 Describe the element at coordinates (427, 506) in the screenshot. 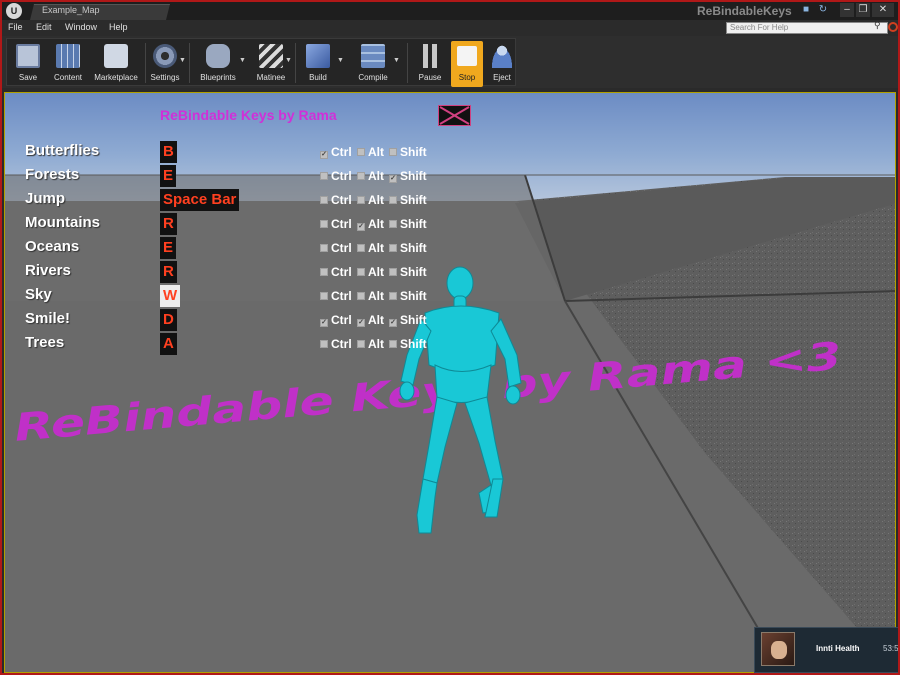

I see `character-left-shin` at that location.